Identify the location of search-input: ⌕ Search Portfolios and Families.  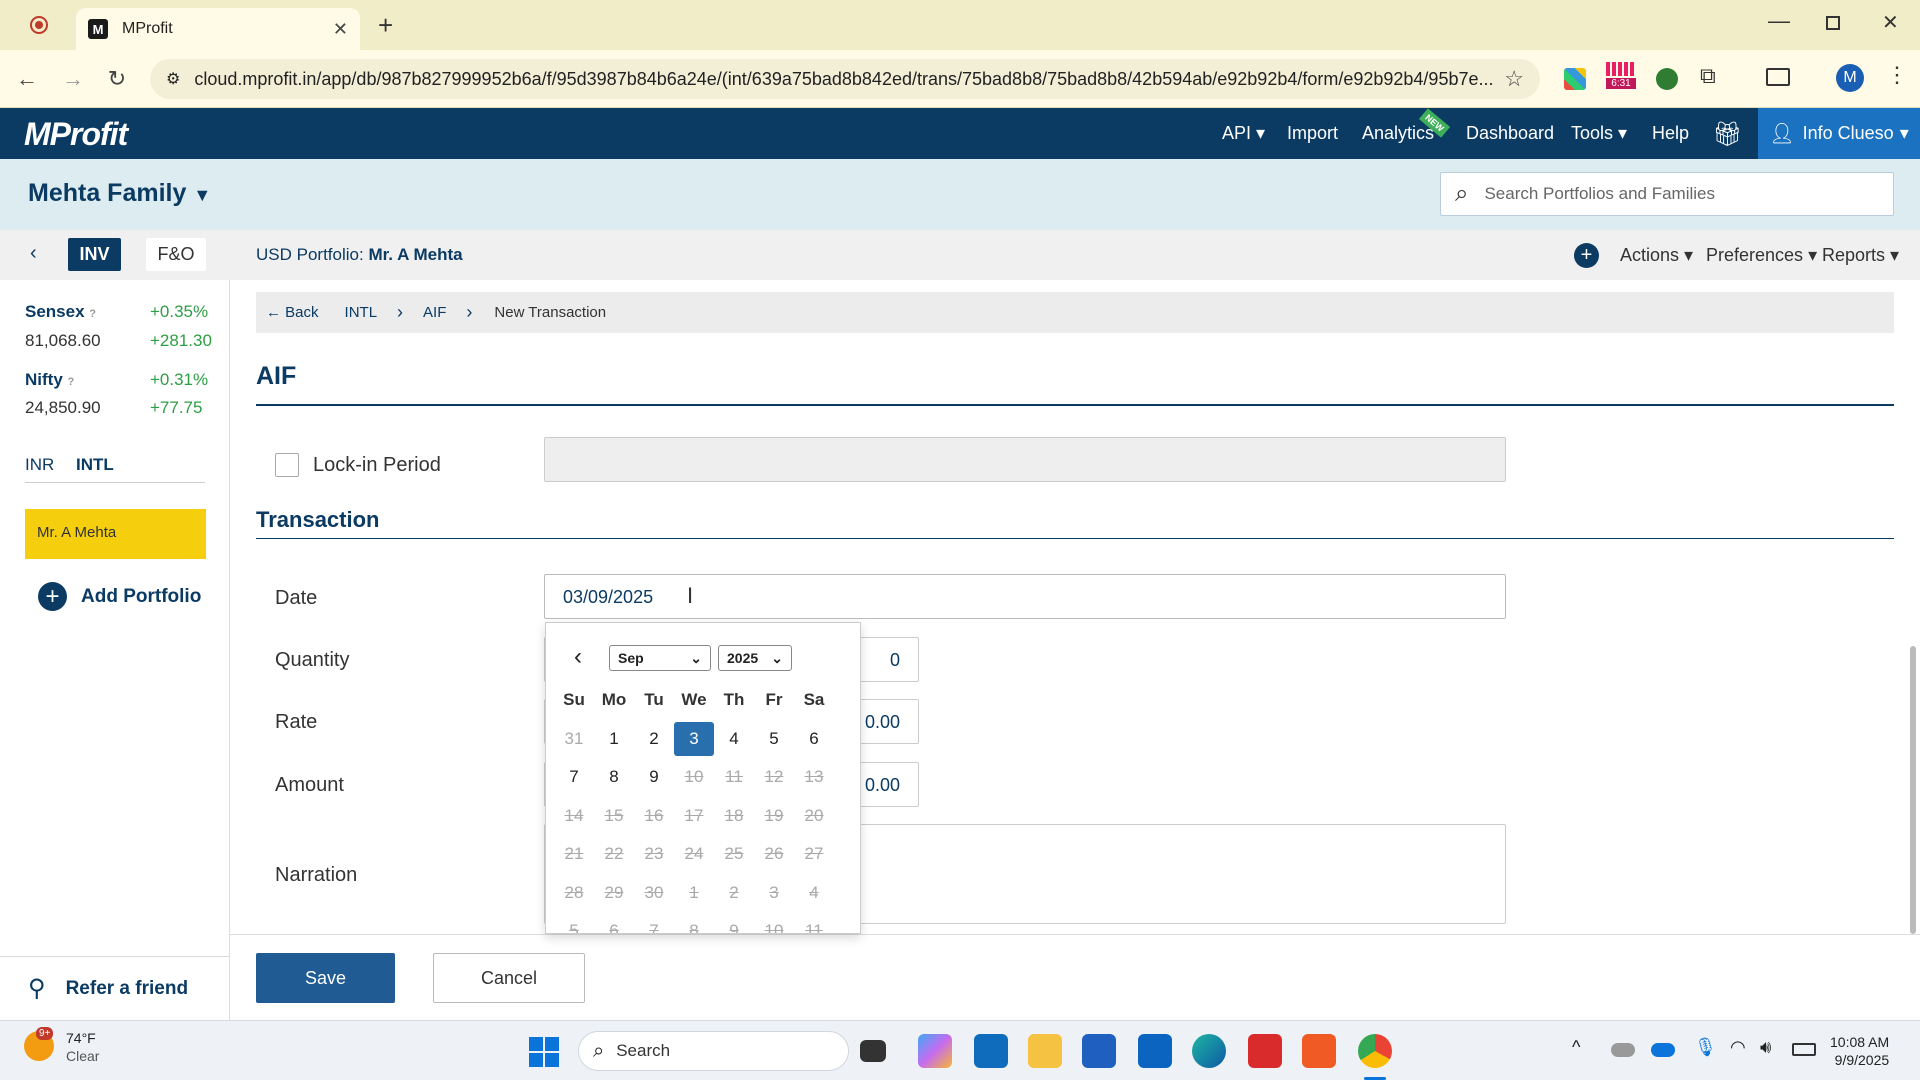
(1667, 194).